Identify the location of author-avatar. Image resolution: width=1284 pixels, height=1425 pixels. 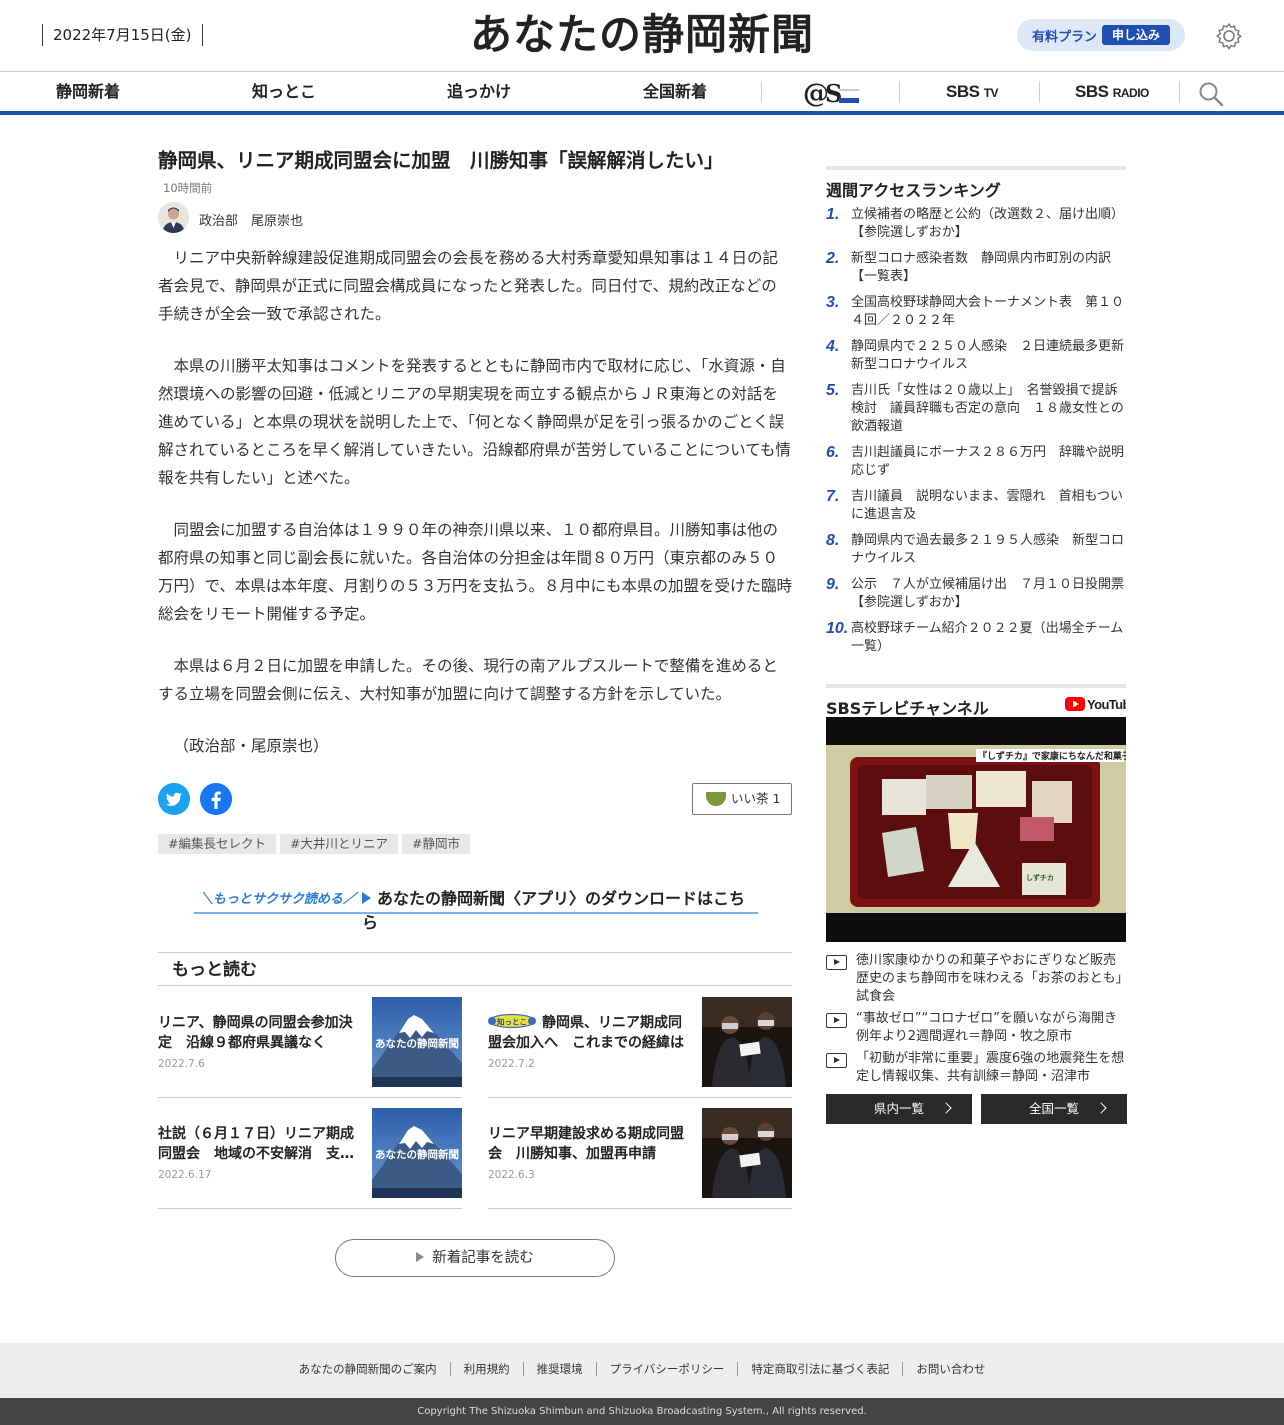
(173, 217).